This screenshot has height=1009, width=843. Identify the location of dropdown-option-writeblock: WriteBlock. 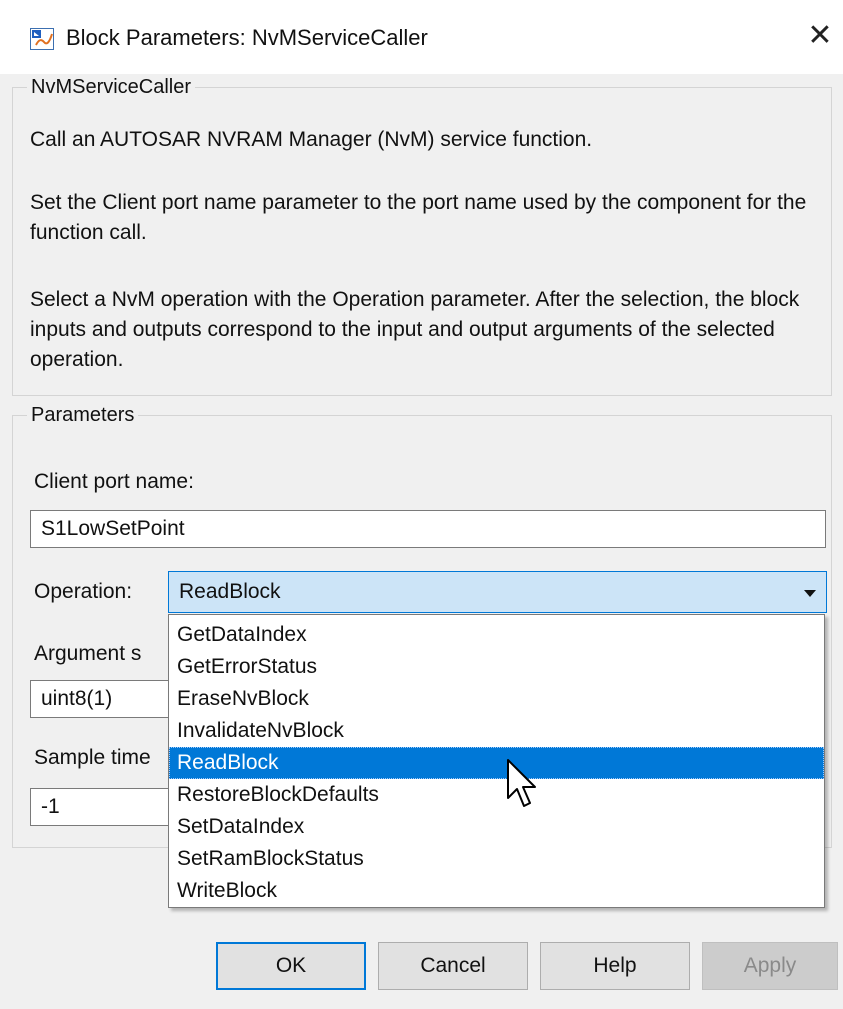
(496, 891).